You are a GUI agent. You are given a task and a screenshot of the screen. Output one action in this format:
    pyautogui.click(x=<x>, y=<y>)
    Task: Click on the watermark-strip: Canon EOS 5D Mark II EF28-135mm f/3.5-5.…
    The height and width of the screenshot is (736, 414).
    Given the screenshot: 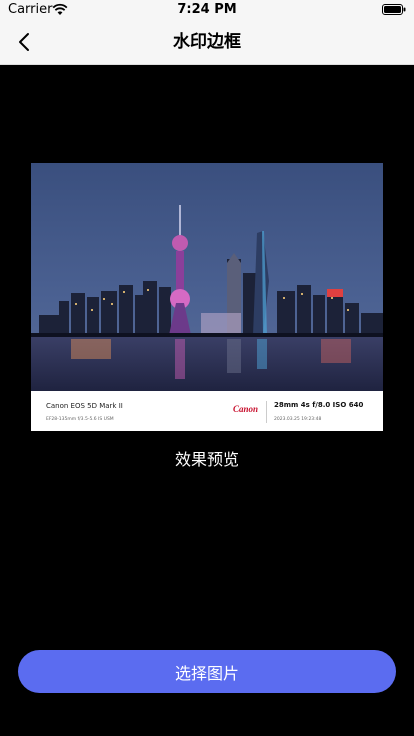 What is the action you would take?
    pyautogui.click(x=207, y=411)
    